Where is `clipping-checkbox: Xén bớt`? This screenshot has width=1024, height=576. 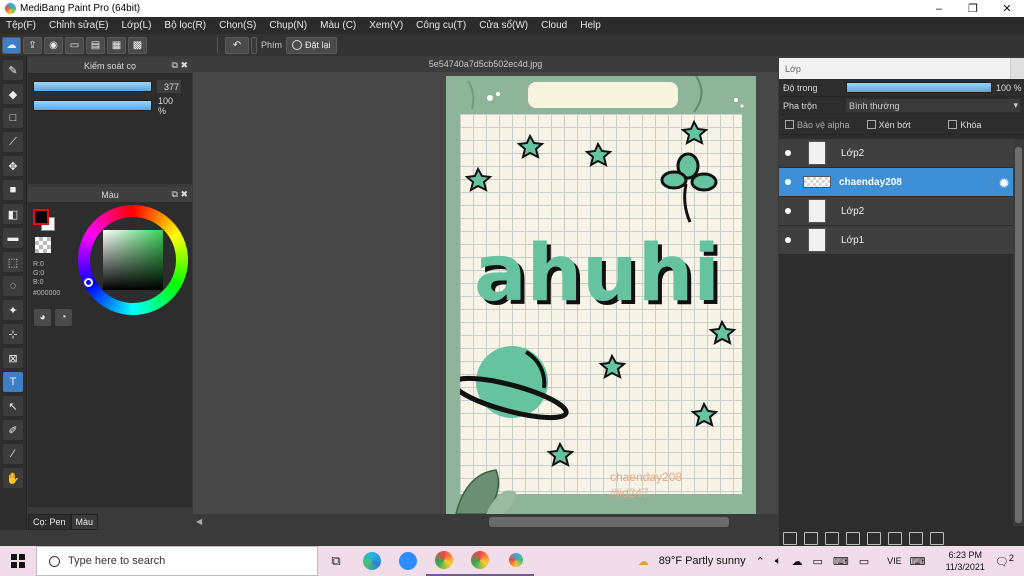
clipping-checkbox: Xén bớt is located at coordinates (904, 125).